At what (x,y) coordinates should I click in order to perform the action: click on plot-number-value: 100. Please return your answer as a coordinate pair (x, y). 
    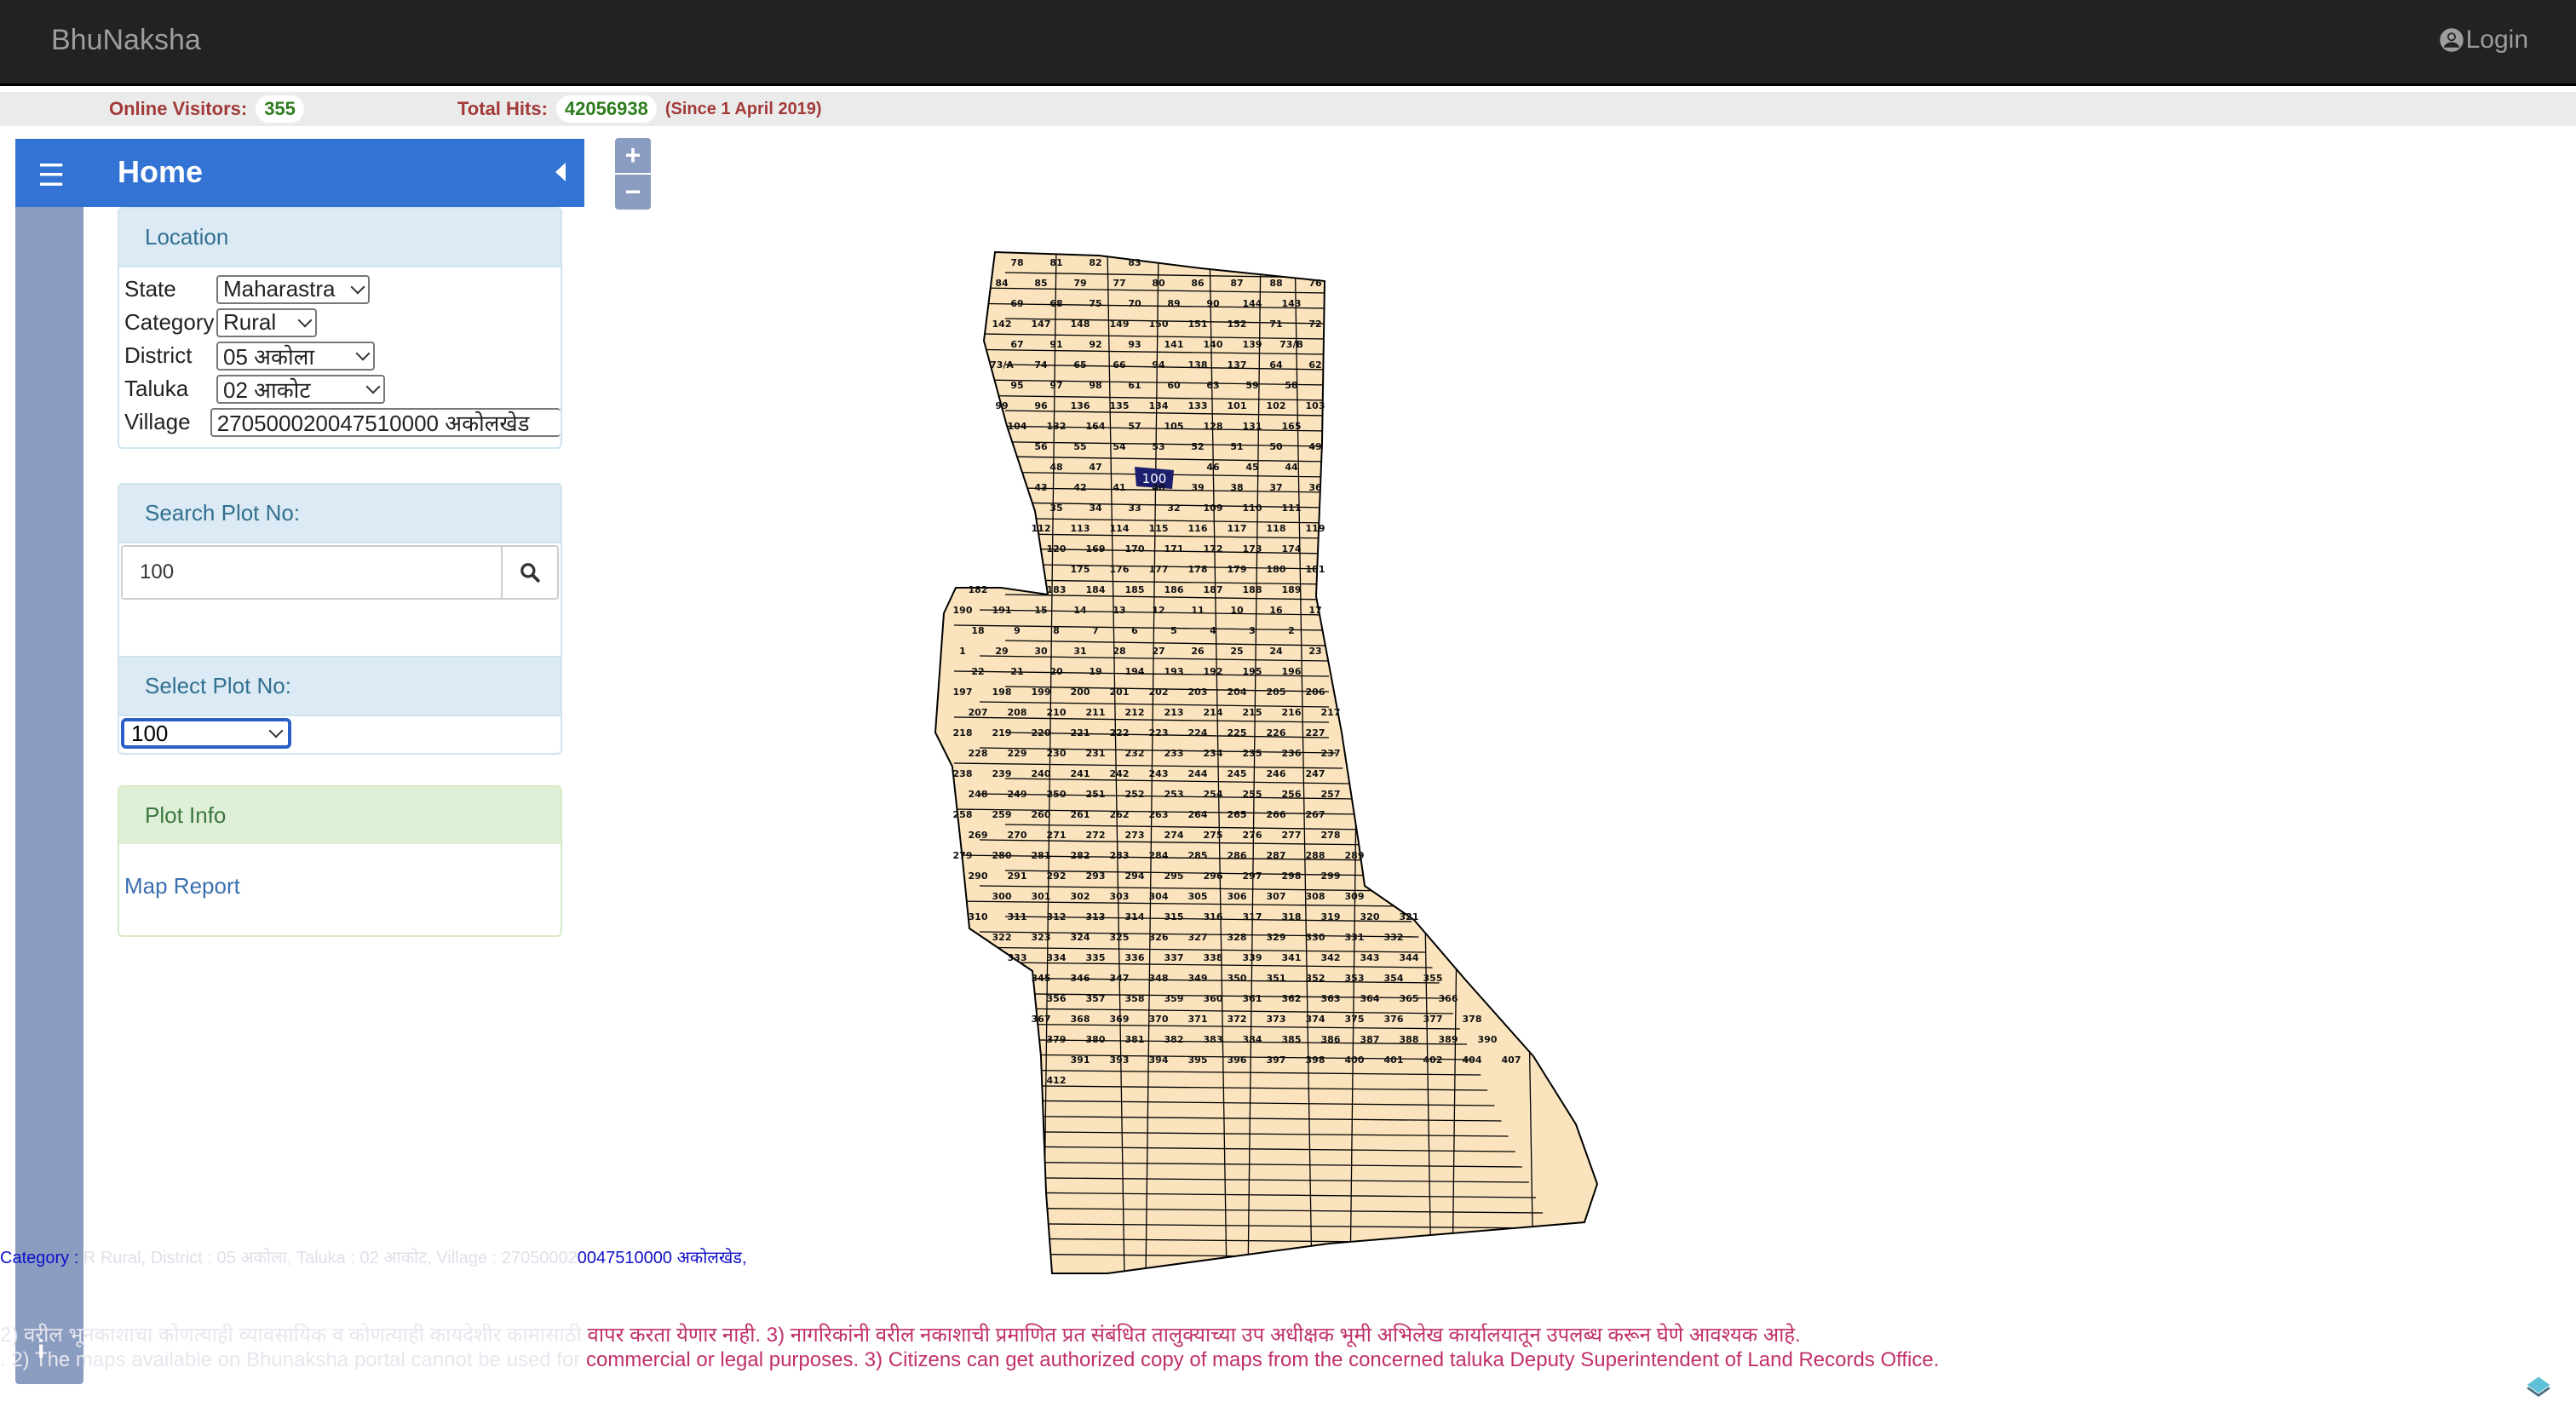
    Looking at the image, I should click on (150, 733).